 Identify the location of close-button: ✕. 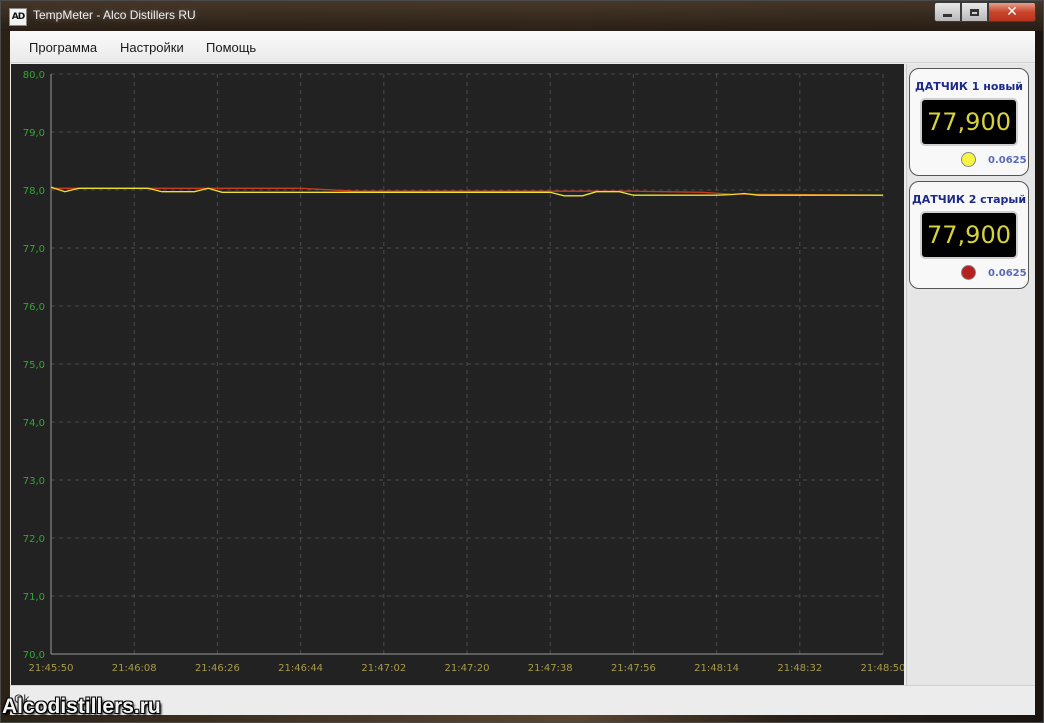
(1012, 12).